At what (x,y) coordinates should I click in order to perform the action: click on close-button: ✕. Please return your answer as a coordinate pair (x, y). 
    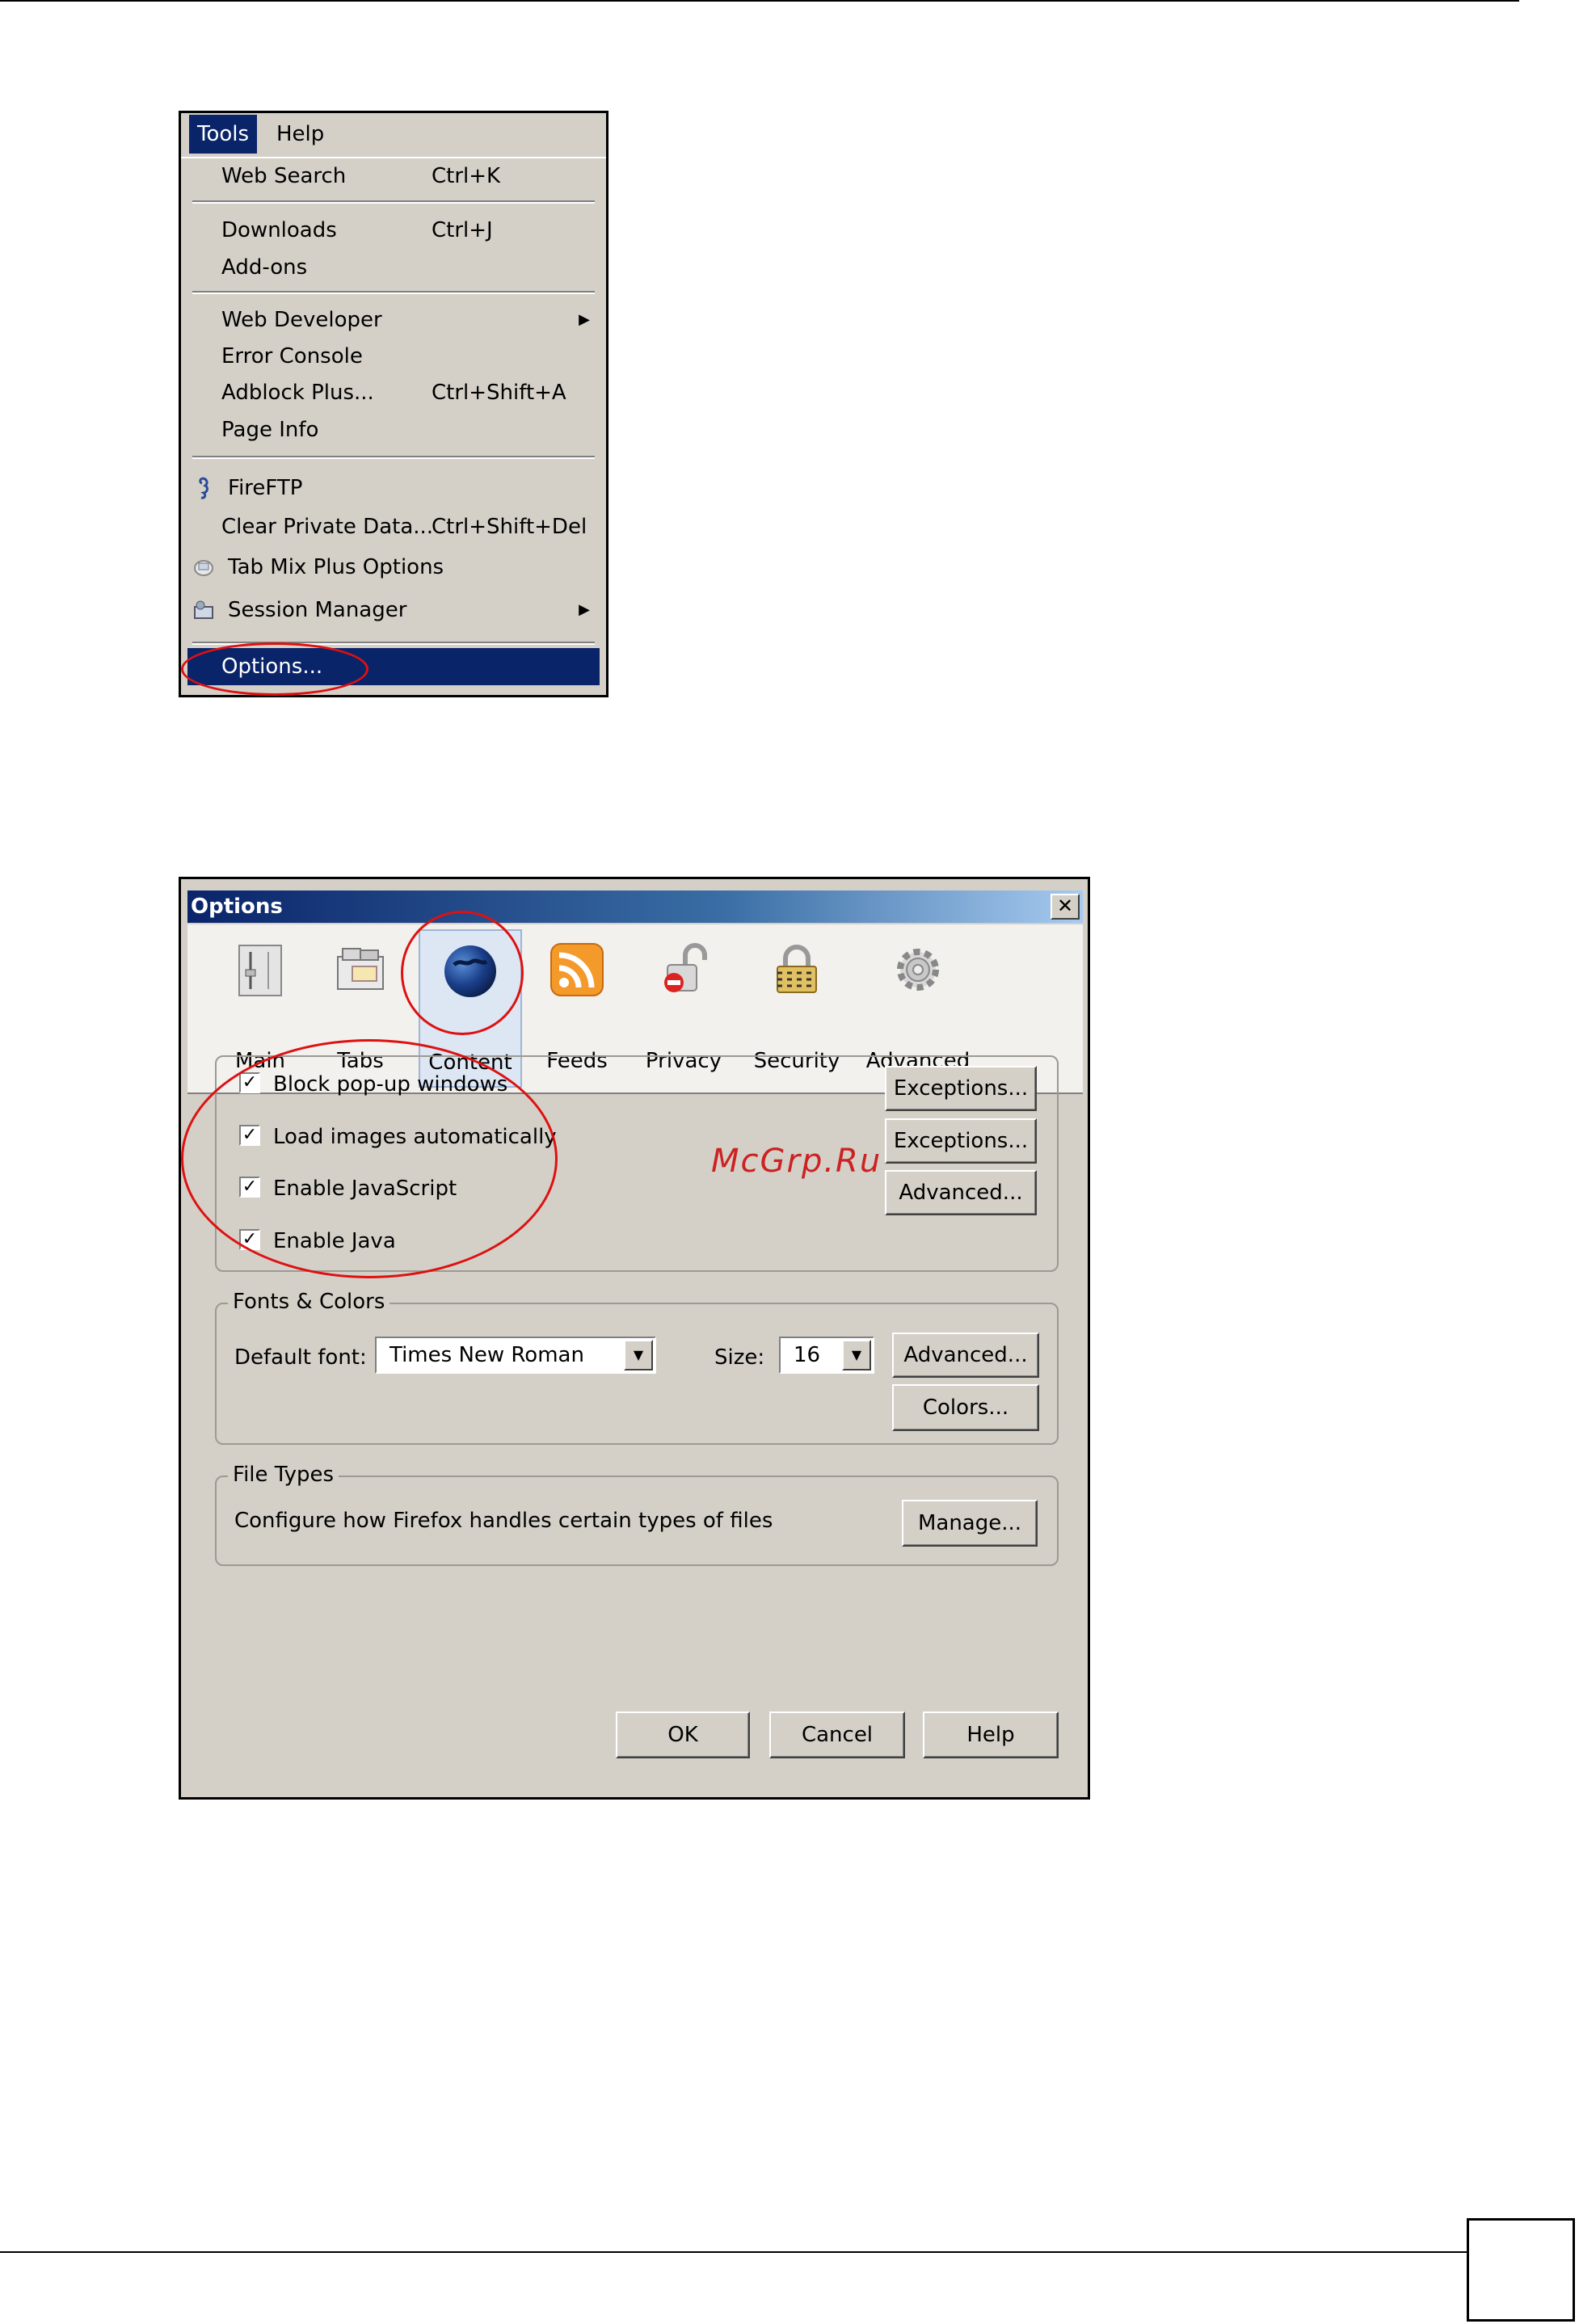
    Looking at the image, I should click on (1065, 907).